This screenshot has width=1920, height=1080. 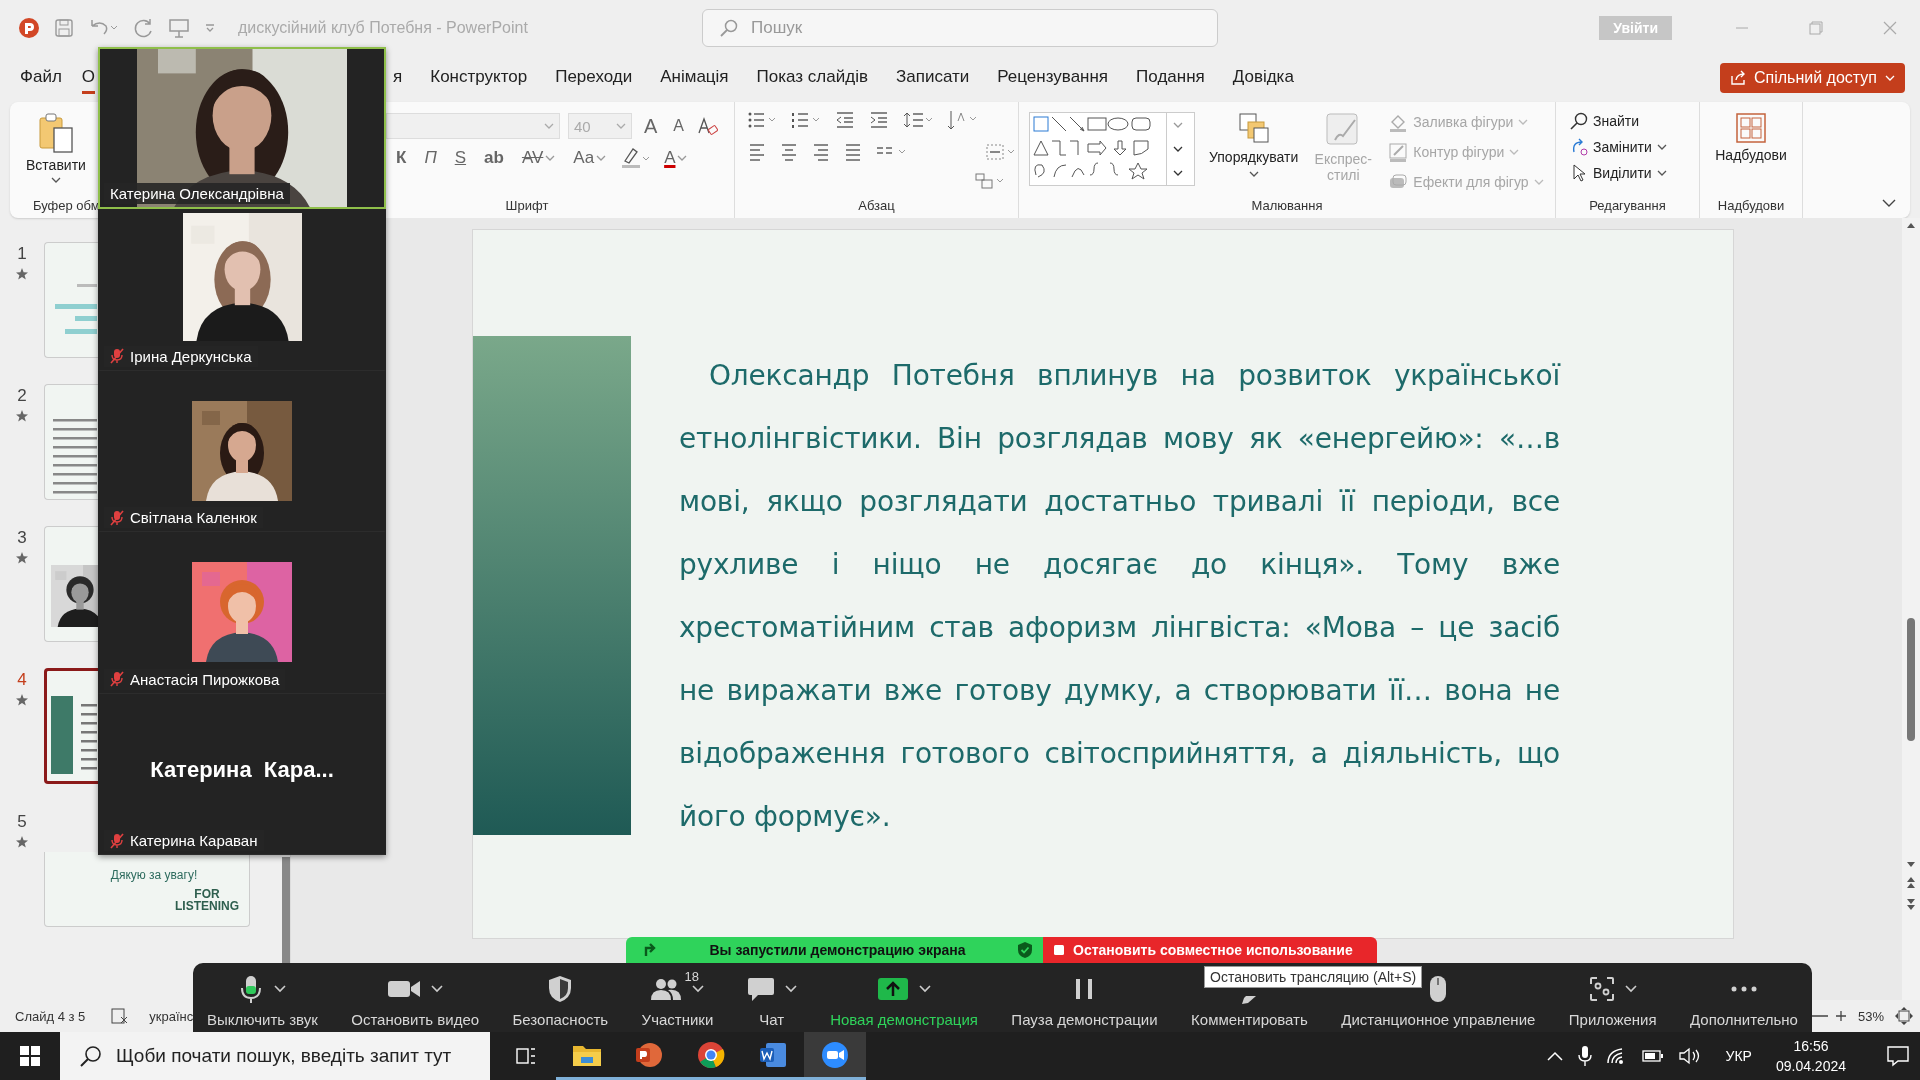 What do you see at coordinates (806, 120) in the screenshot?
I see `numbering-icon` at bounding box center [806, 120].